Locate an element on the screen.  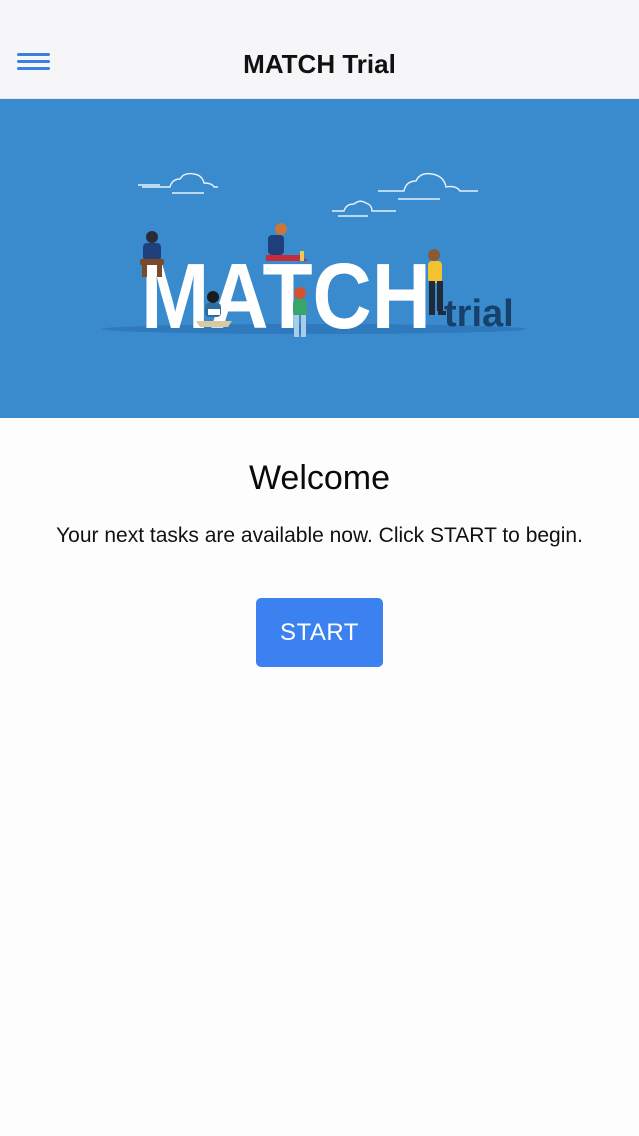
top-navigation-bar: MATCH Trial is located at coordinates (319, 49).